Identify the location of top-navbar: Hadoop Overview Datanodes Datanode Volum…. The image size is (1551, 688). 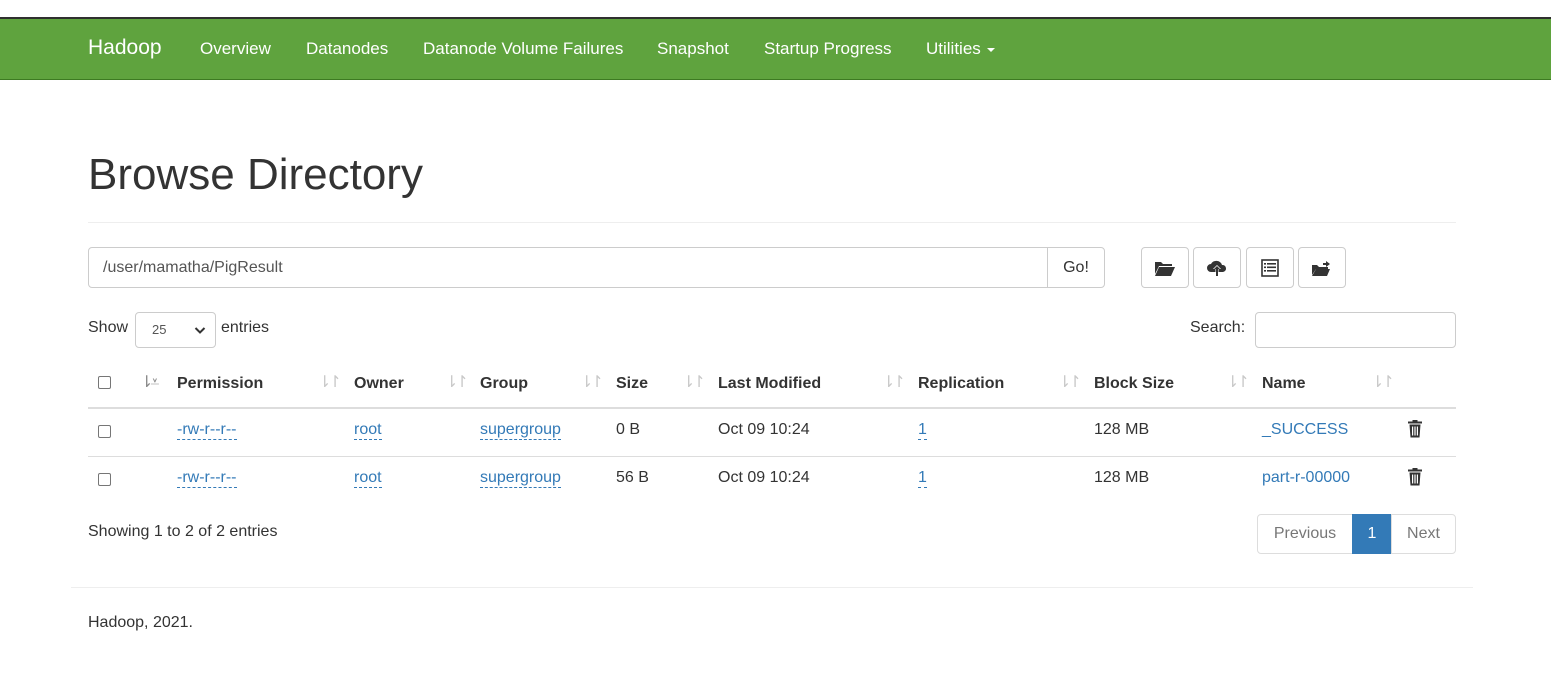
(775, 48).